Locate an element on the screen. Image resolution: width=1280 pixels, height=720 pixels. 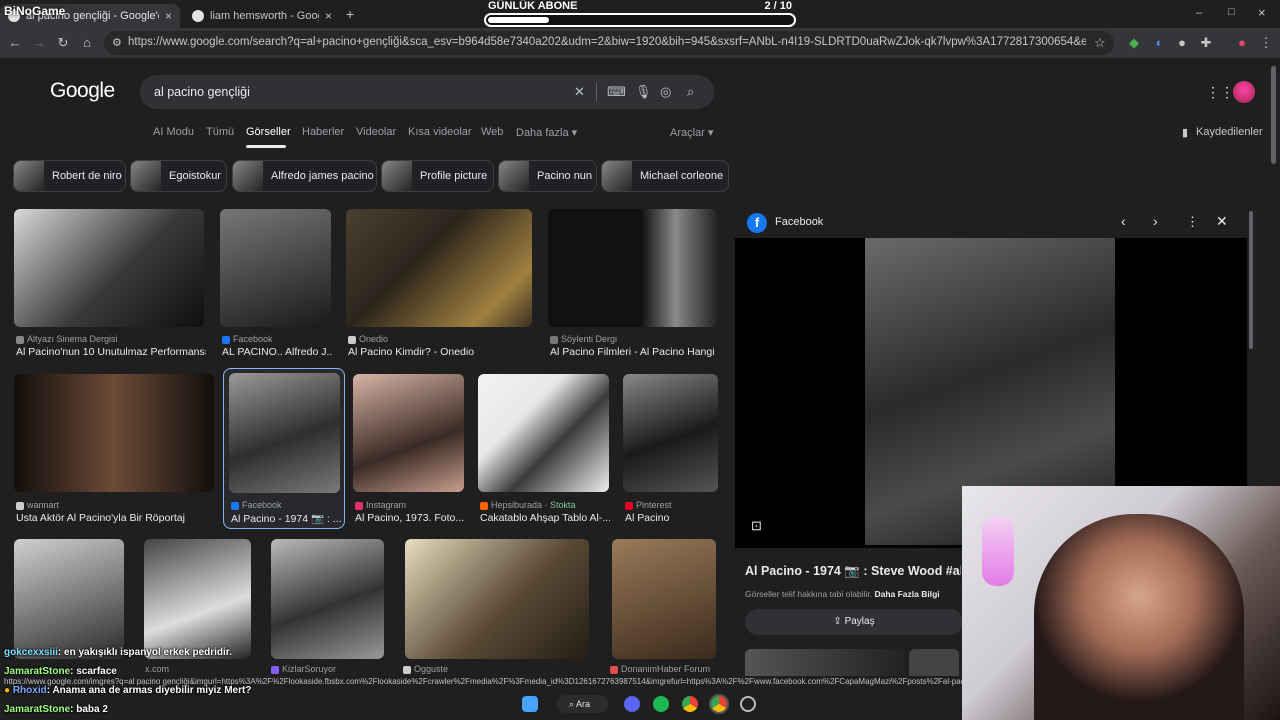
obs-icon is located at coordinates (748, 704).